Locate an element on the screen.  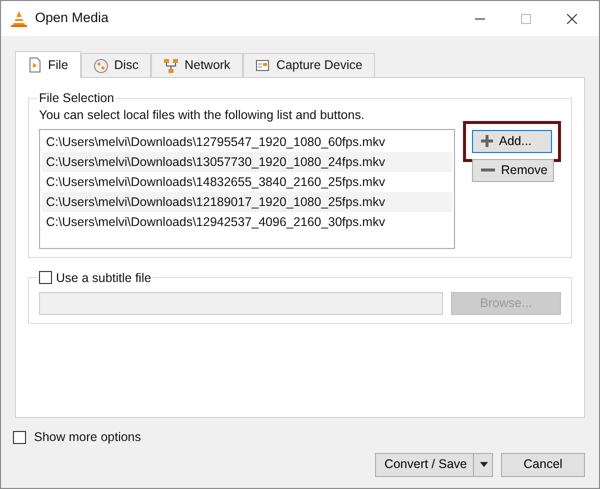
file-item: C:\Users\melvi\Downloads\14832655_3840_2160_25fps.mkv is located at coordinates (247, 182).